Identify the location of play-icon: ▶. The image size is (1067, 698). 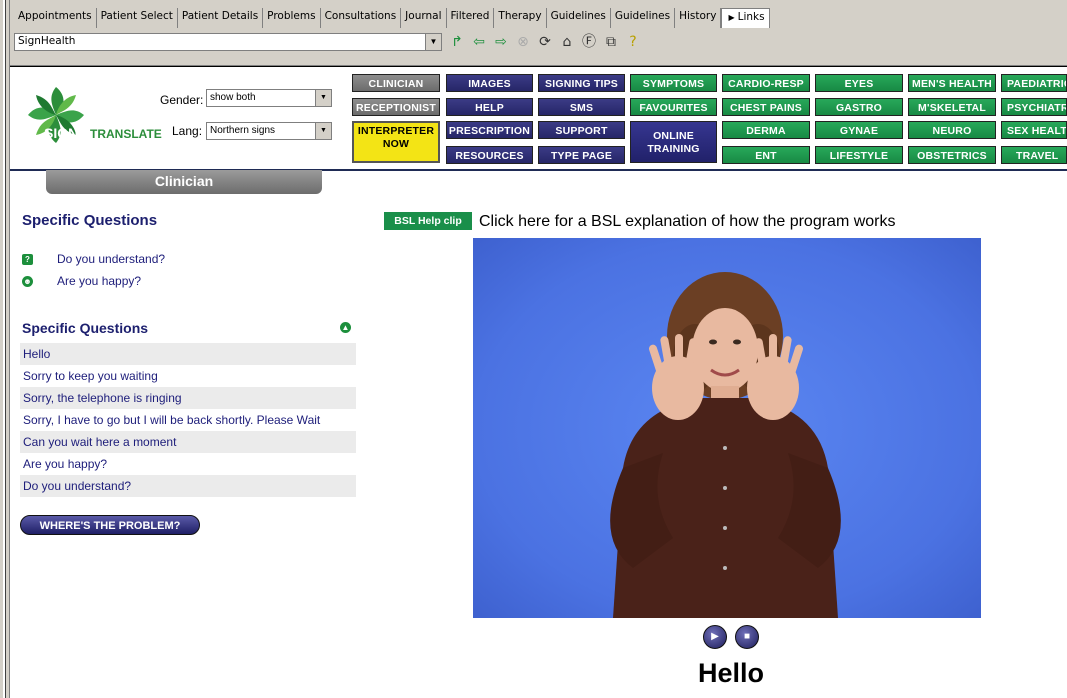
(715, 636).